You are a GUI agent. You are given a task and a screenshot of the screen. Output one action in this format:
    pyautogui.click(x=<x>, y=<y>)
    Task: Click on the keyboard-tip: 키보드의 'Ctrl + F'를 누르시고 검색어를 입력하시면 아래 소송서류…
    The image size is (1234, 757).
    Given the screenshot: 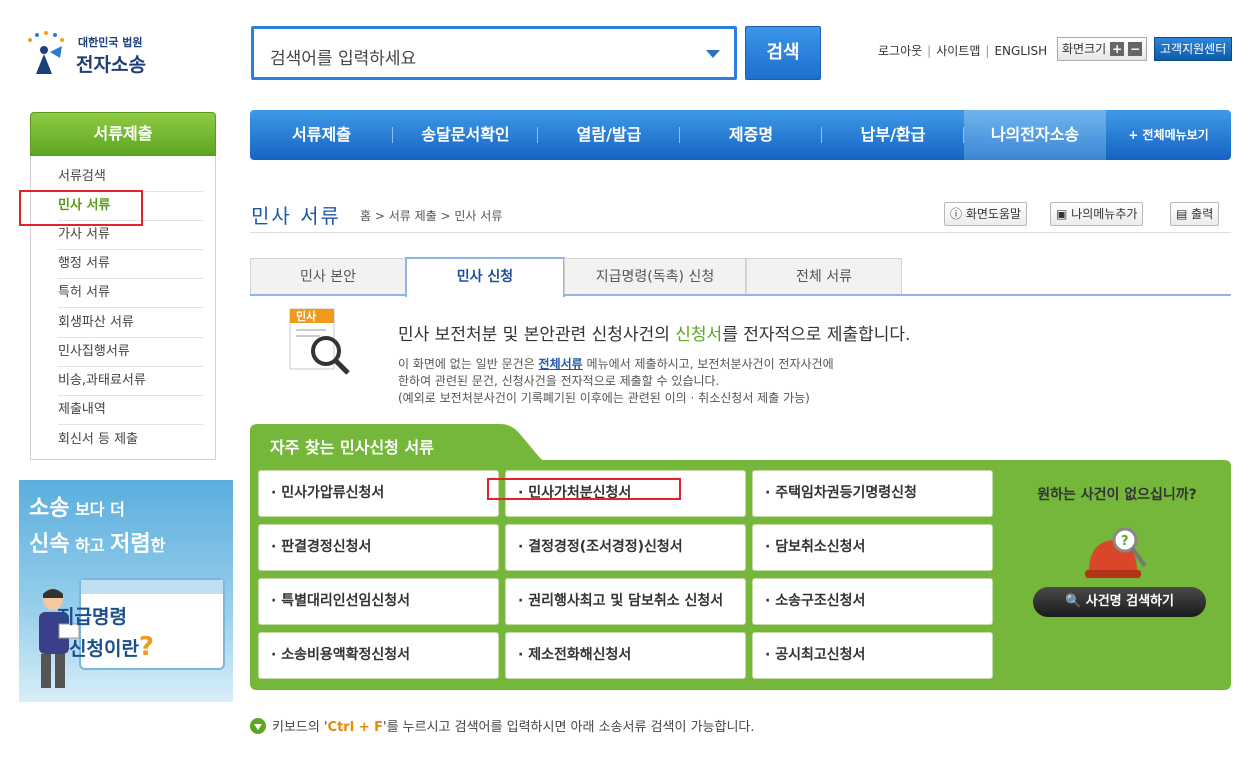 What is the action you would take?
    pyautogui.click(x=502, y=725)
    